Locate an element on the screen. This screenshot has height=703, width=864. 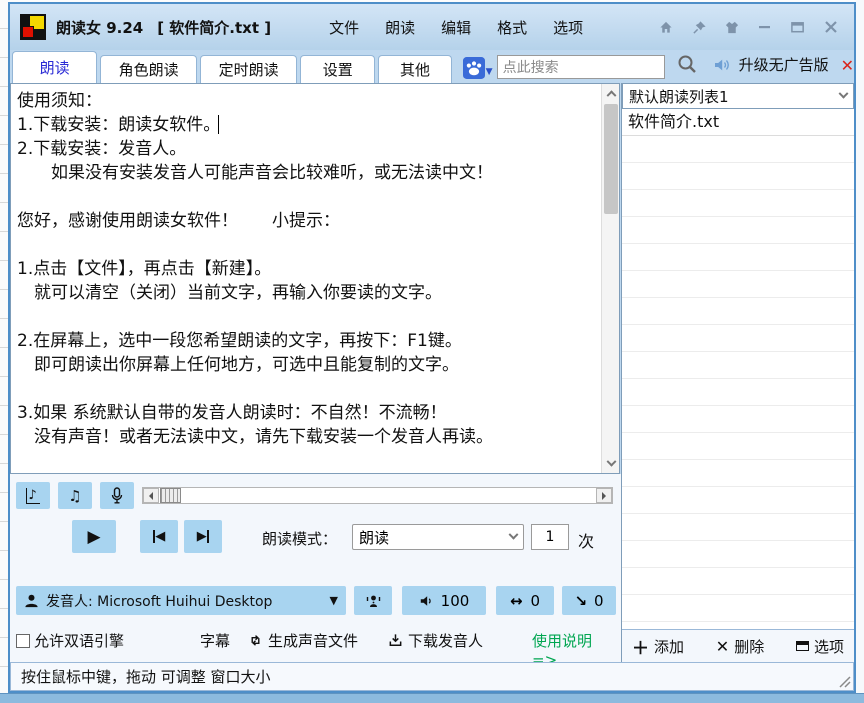
test-voice-button is located at coordinates (373, 600).